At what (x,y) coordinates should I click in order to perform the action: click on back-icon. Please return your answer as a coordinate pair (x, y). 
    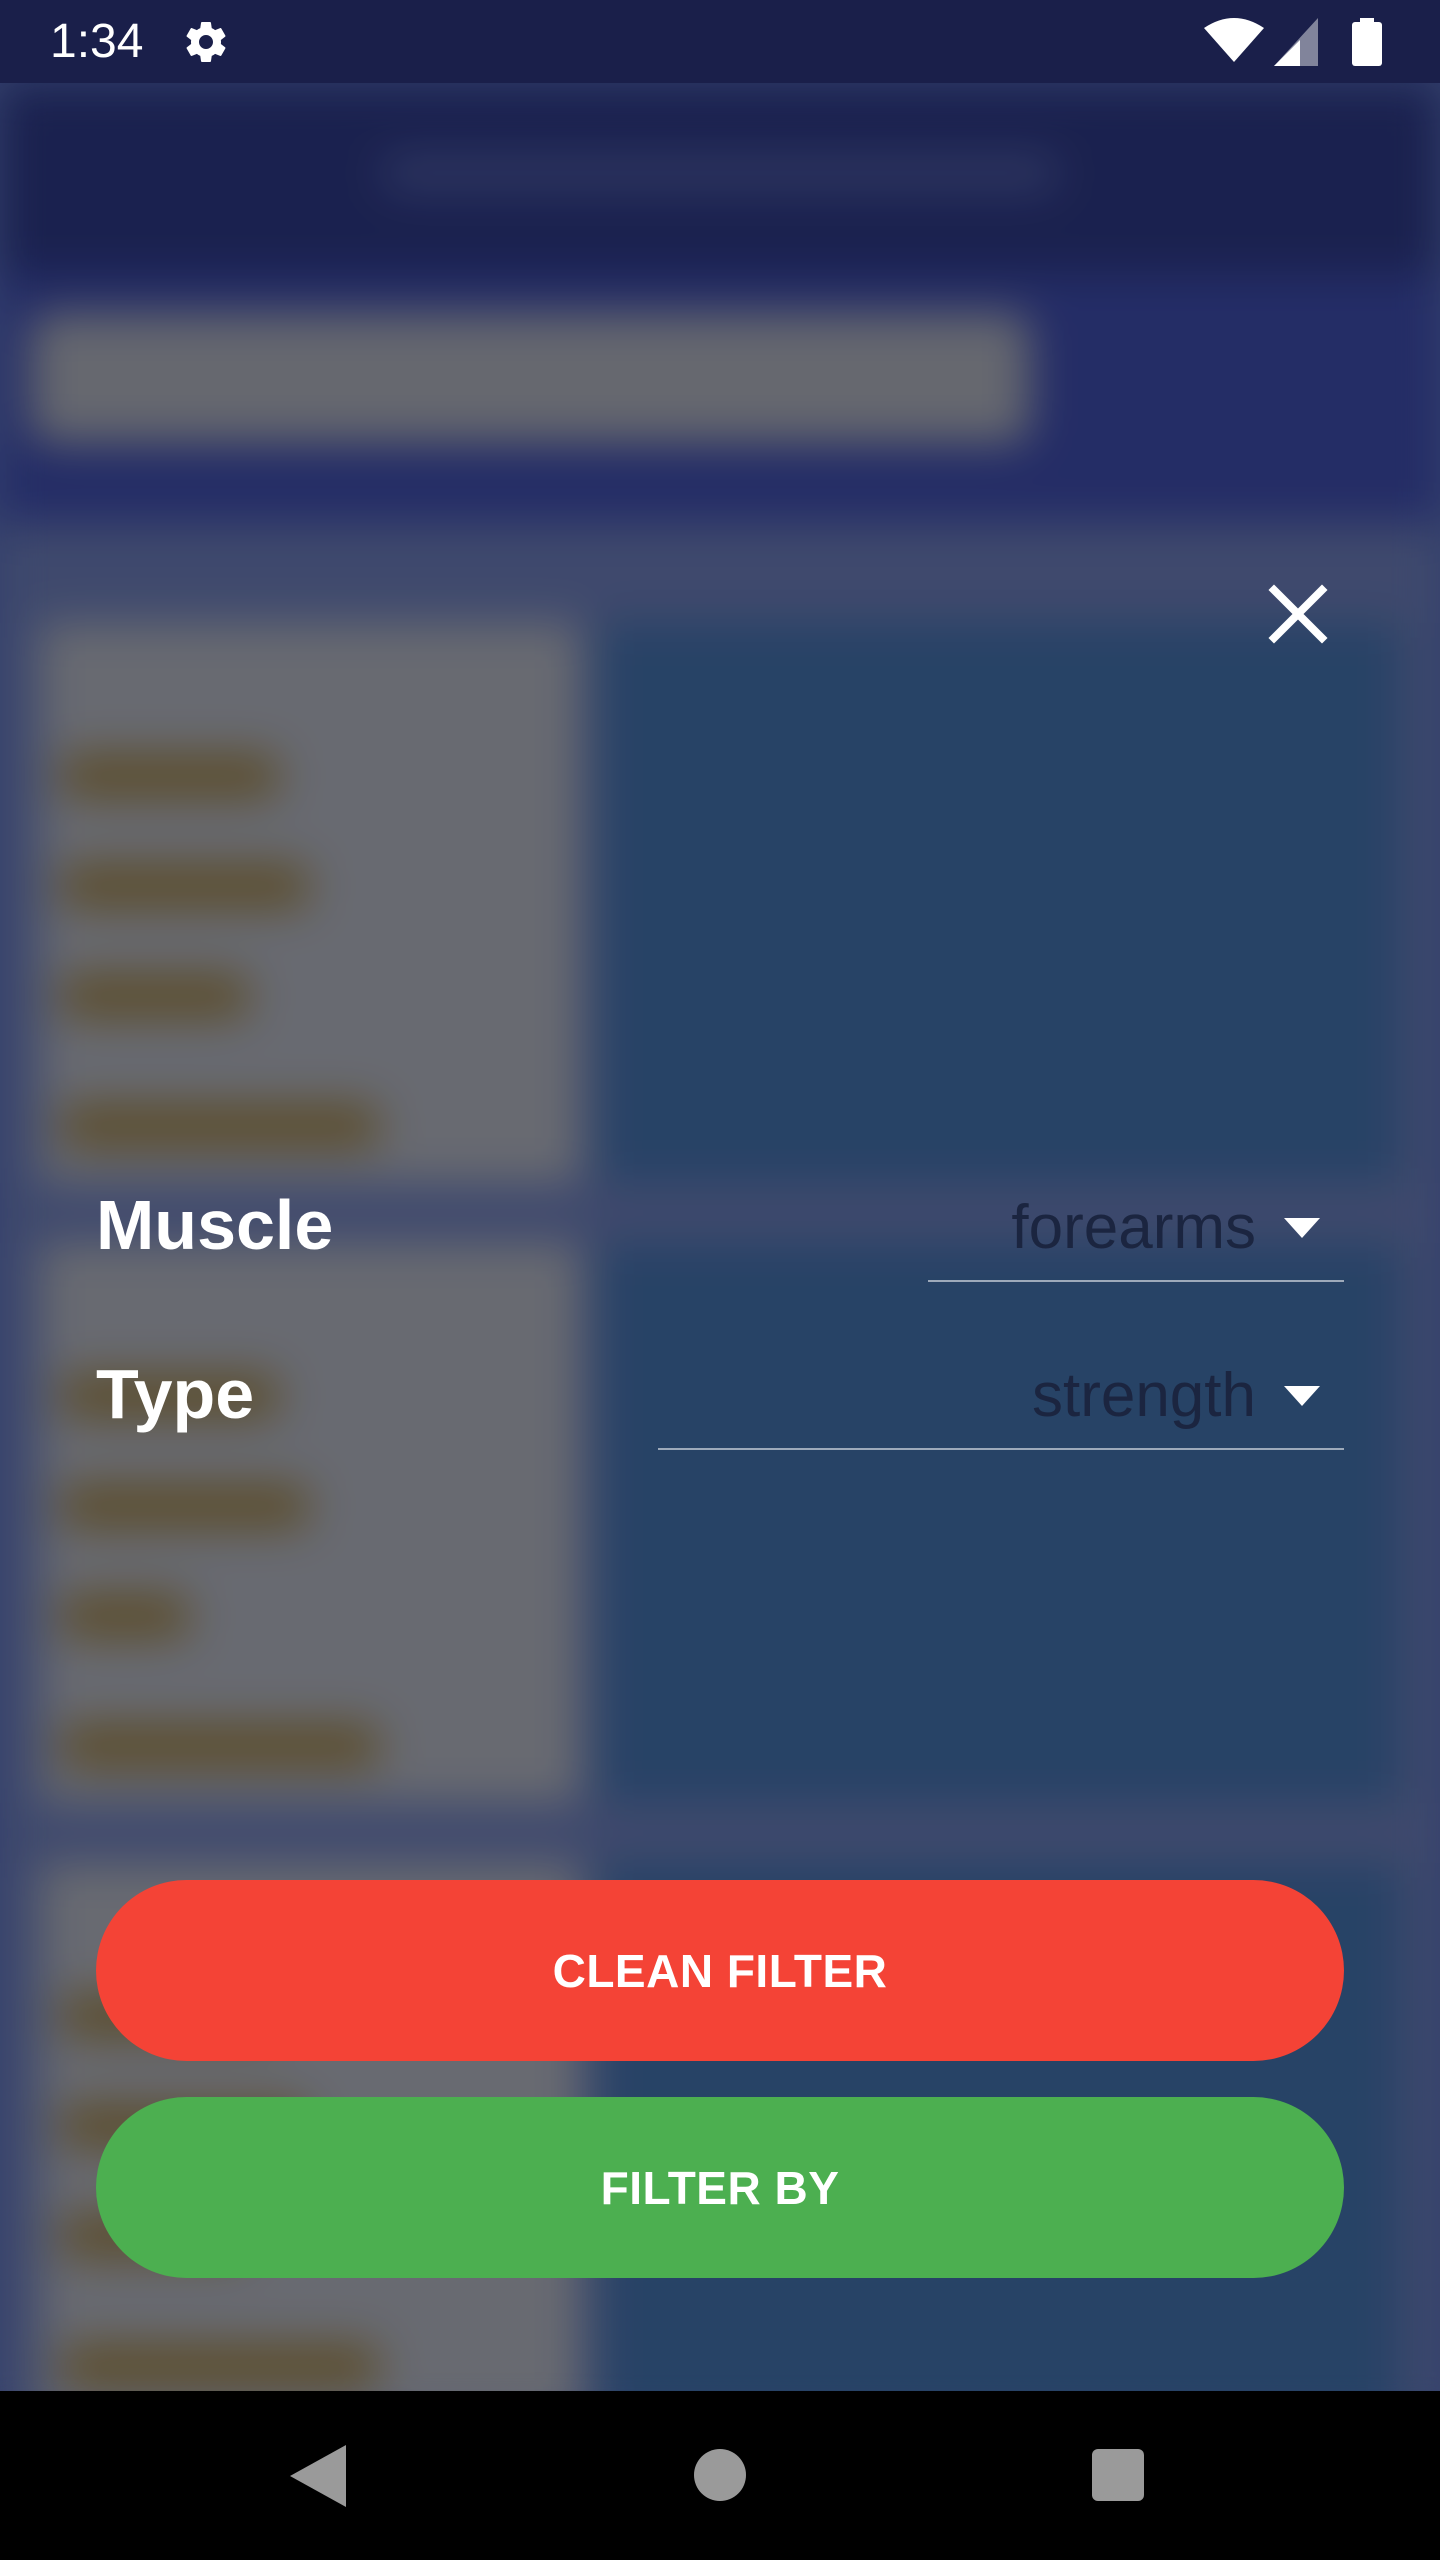
    Looking at the image, I should click on (318, 2476).